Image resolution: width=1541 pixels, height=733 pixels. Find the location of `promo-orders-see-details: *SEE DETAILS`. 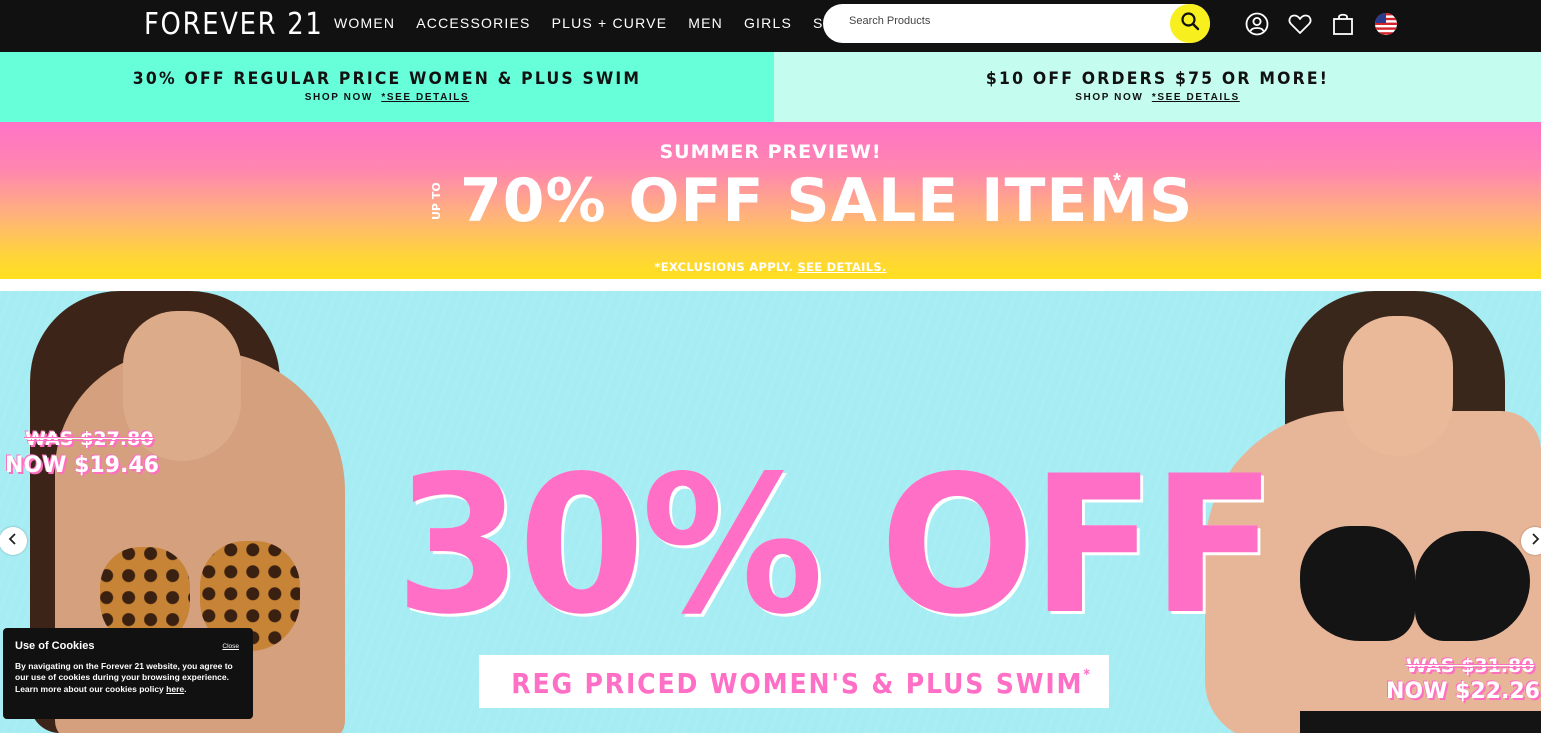

promo-orders-see-details: *SEE DETAILS is located at coordinates (1196, 97).